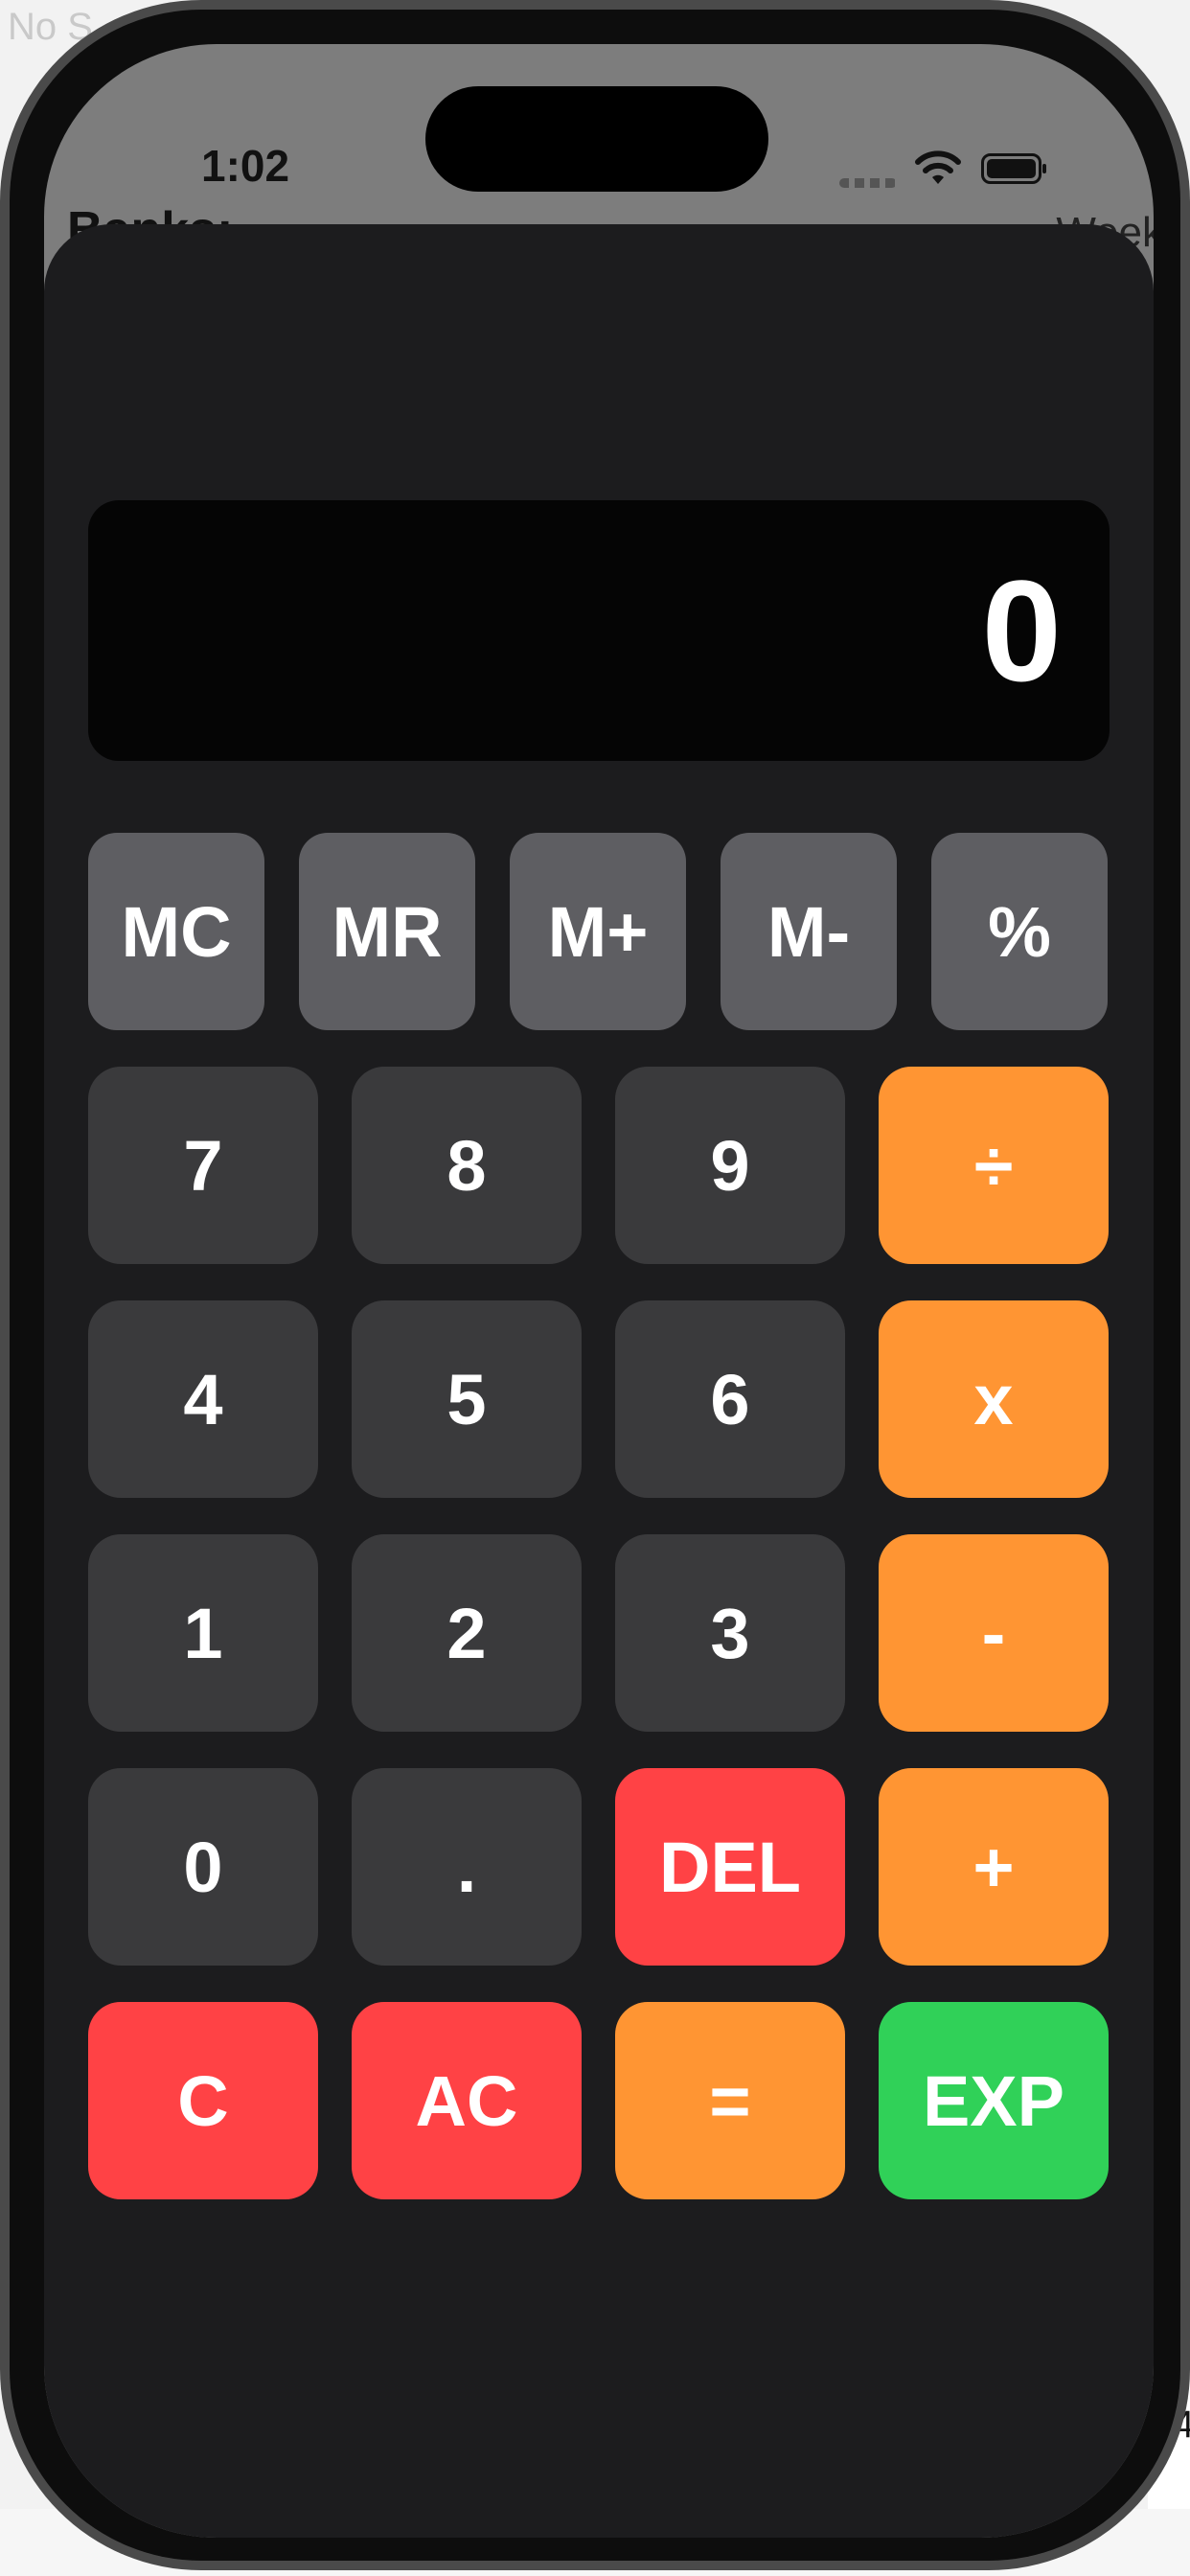 This screenshot has width=1190, height=2576. What do you see at coordinates (994, 1633) in the screenshot?
I see `subtract-button: -` at bounding box center [994, 1633].